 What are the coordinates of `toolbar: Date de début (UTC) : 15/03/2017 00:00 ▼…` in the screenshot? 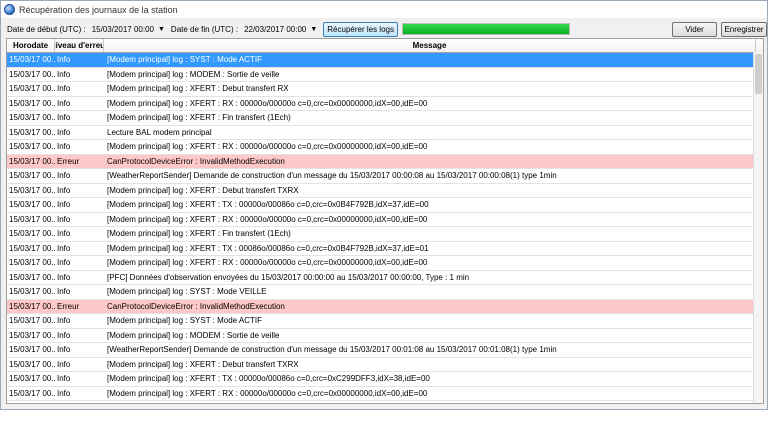 It's located at (384, 29).